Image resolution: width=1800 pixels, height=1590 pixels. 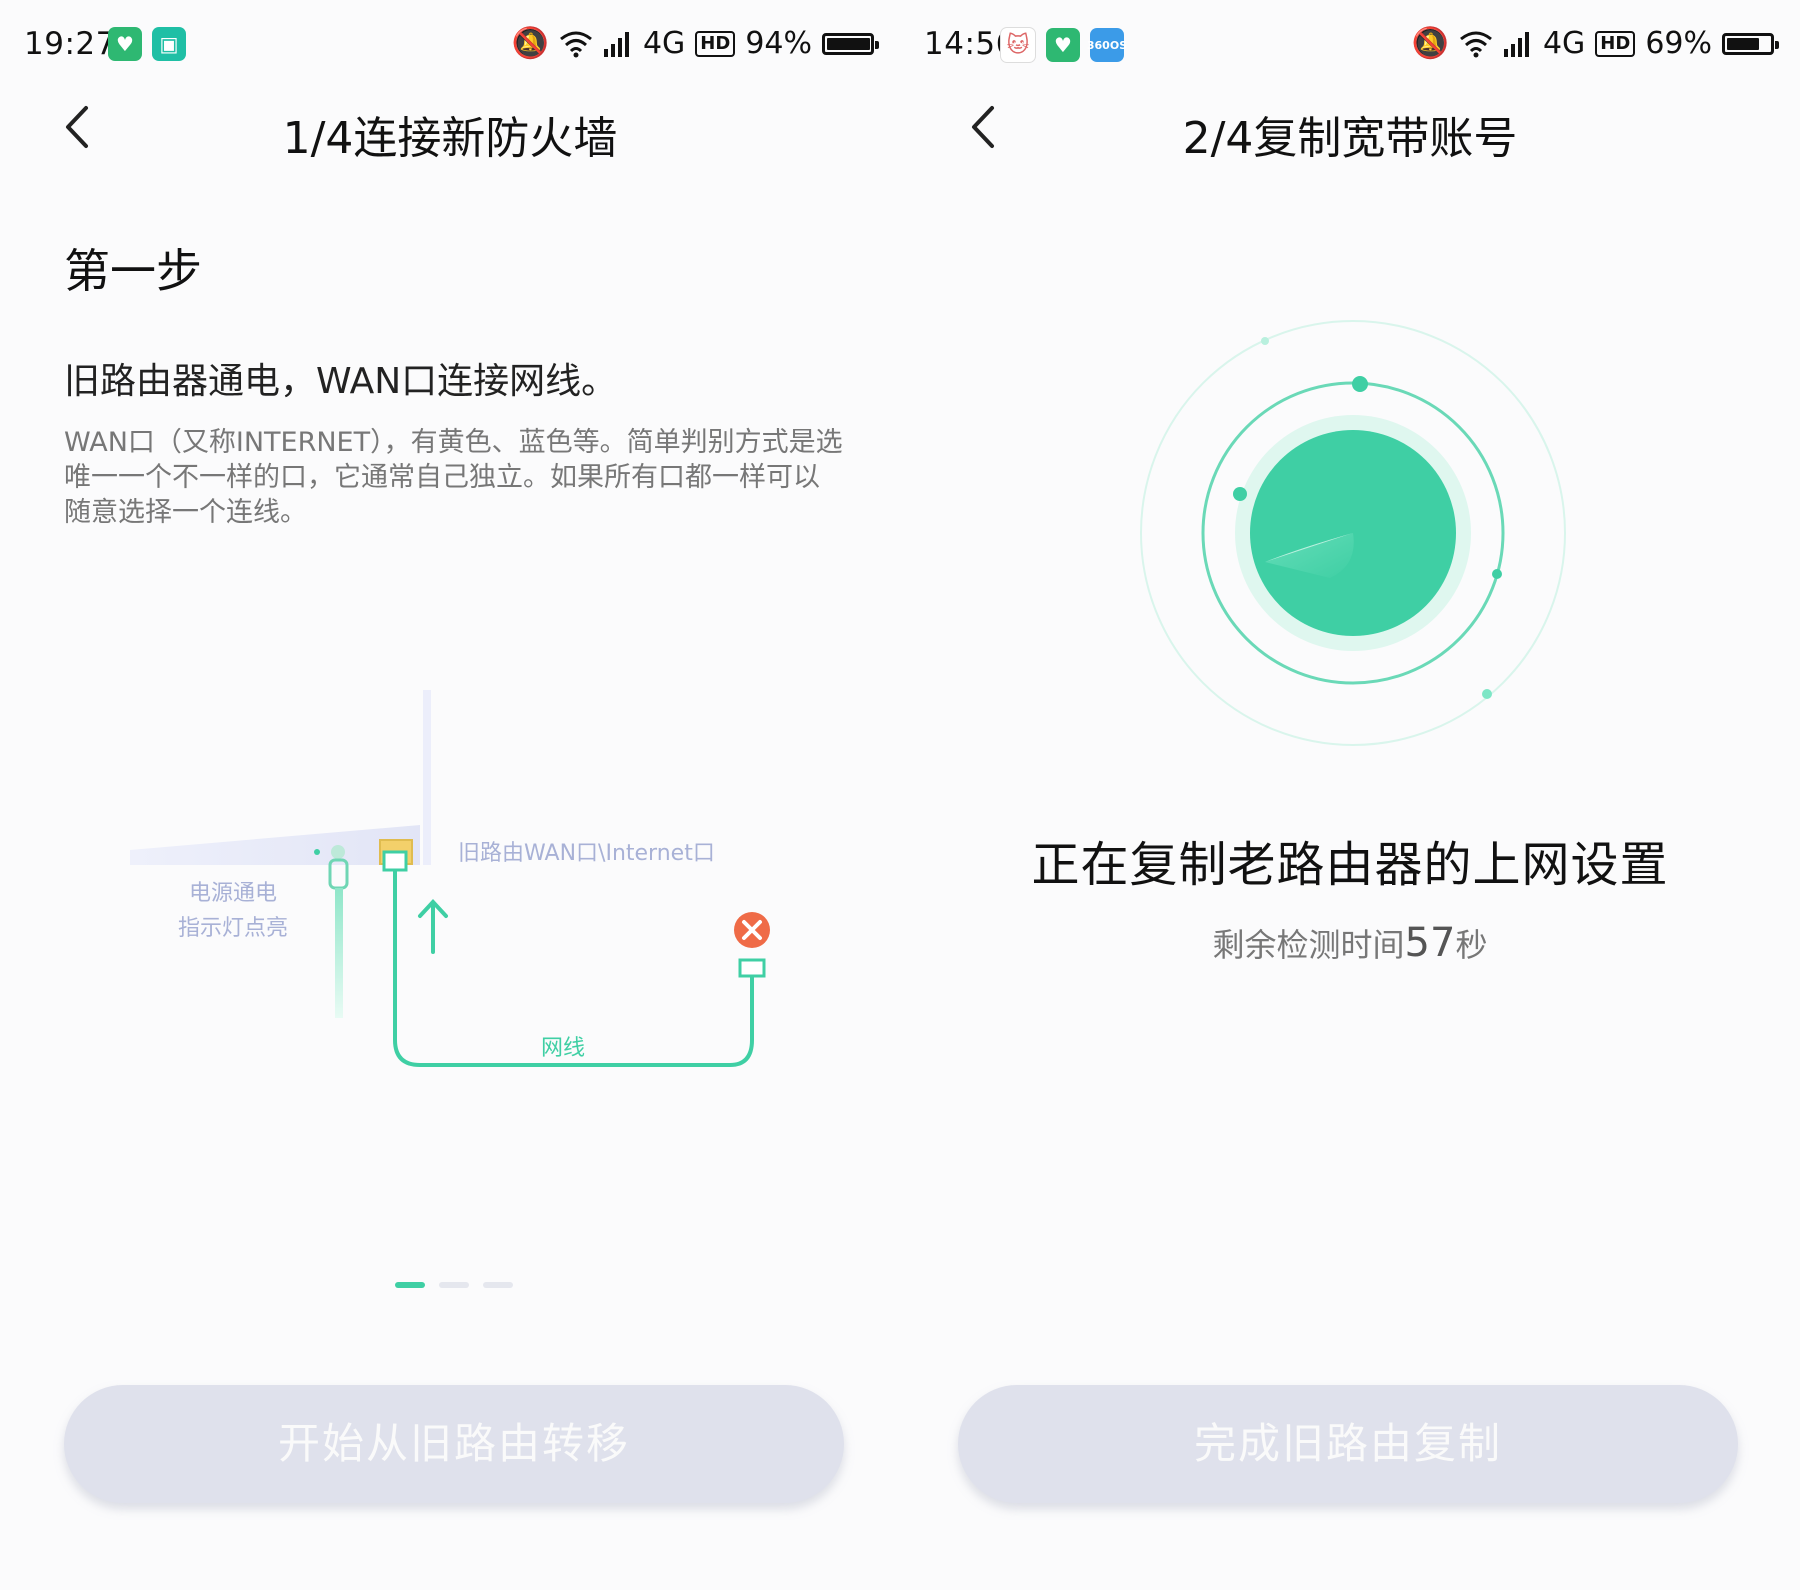 I want to click on finish-copy-button: 完成旧路由复制, so click(x=1348, y=1444).